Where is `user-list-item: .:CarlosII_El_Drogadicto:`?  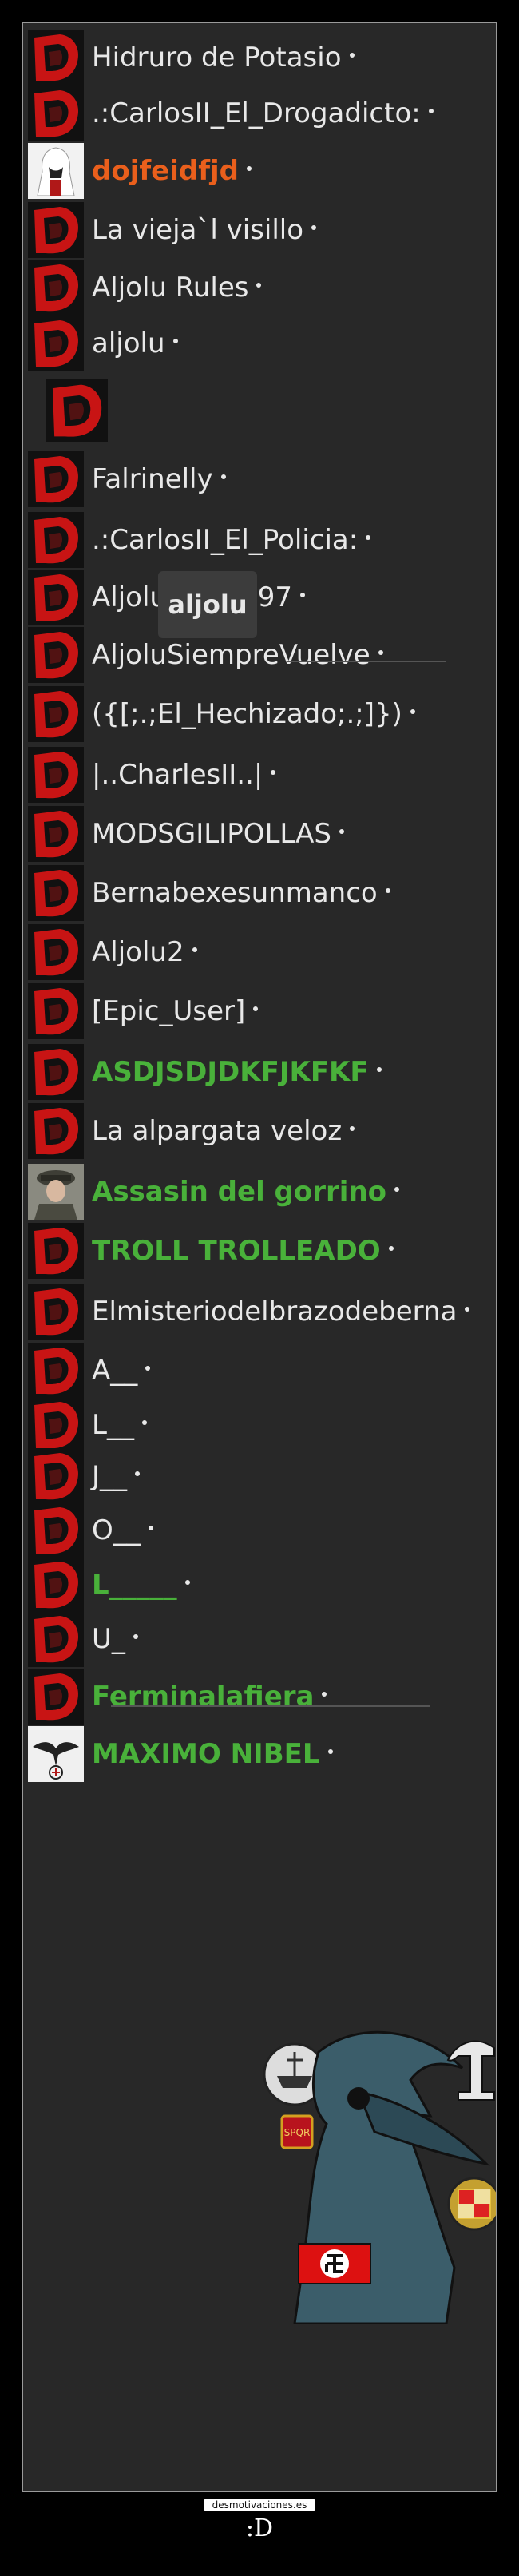 user-list-item: .:CarlosII_El_Drogadicto: is located at coordinates (258, 113).